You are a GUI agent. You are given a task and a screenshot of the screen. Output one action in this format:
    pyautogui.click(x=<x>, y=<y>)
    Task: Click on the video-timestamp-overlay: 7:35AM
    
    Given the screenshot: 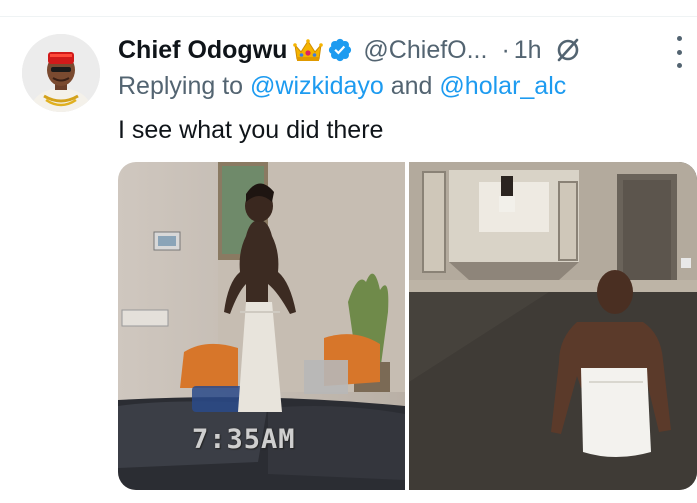 What is the action you would take?
    pyautogui.click(x=244, y=439)
    